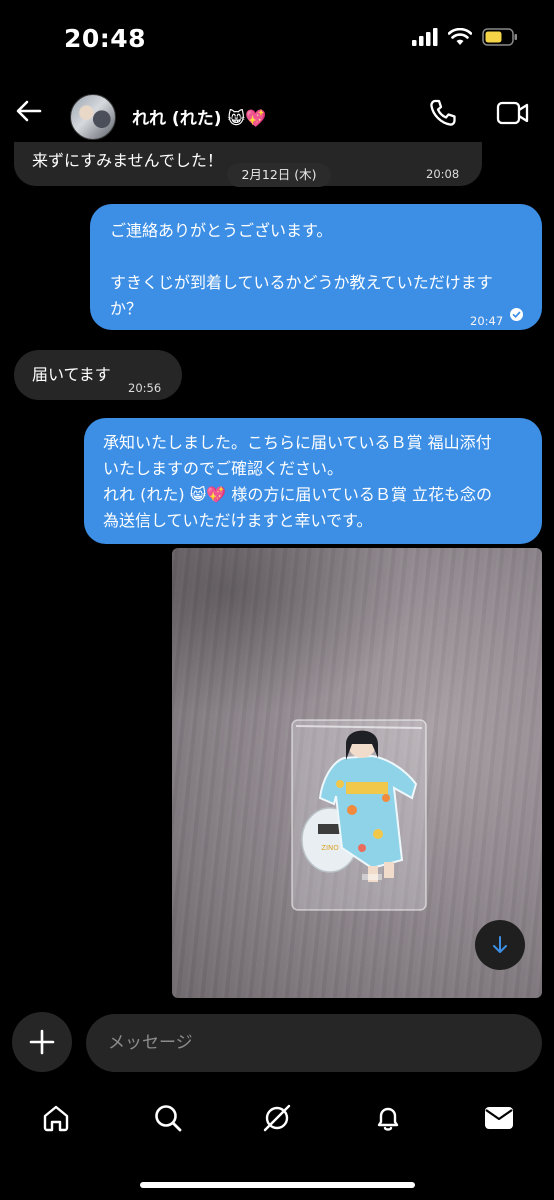 This screenshot has height=1200, width=554. Describe the element at coordinates (221, 230) in the screenshot. I see `message-line: ご連絡ありがとうございます。` at that location.